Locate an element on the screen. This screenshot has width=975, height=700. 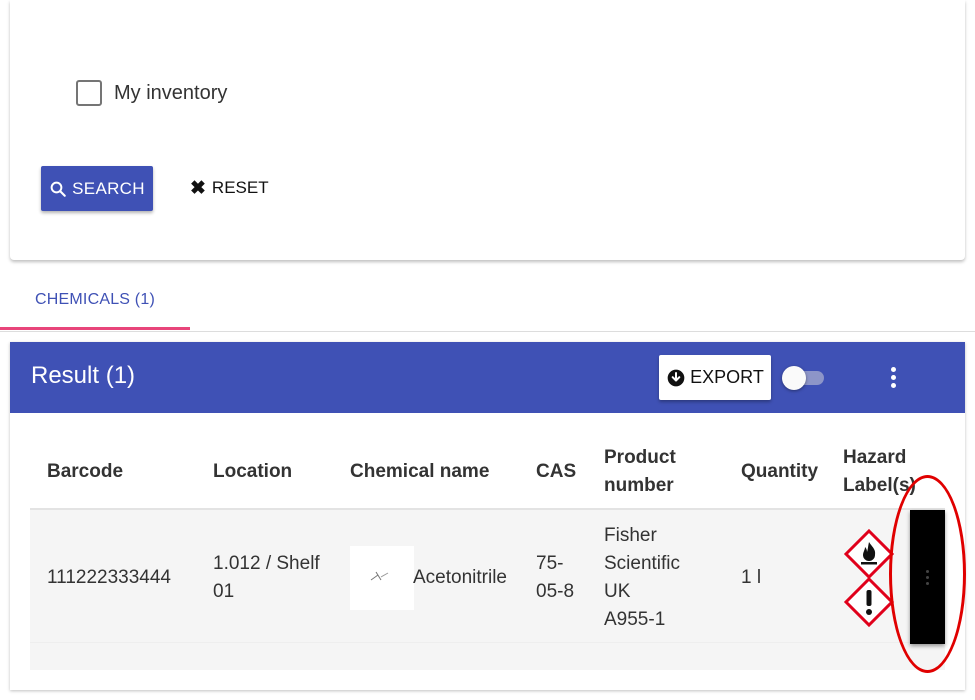
tab-chemicals-label: CHEMICALS (1) is located at coordinates (95, 299).